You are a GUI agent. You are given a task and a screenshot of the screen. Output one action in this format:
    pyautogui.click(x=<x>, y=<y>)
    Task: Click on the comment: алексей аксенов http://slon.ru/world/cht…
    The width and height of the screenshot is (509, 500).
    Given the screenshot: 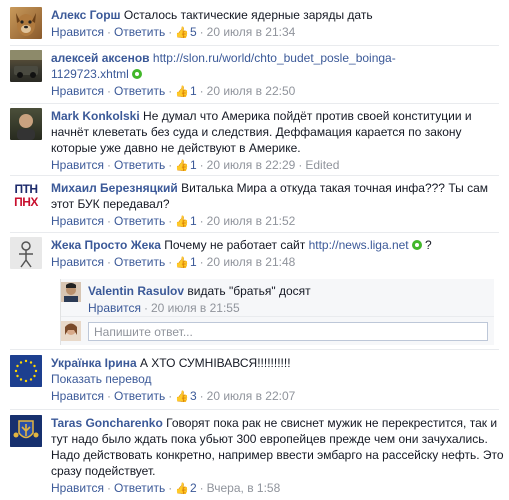 What is the action you would take?
    pyautogui.click(x=259, y=75)
    